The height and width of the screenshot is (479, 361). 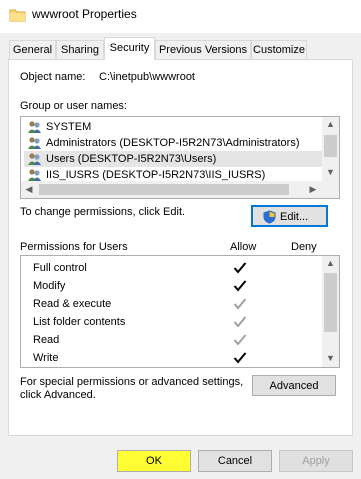 What do you see at coordinates (32, 49) in the screenshot?
I see `tab-general: General` at bounding box center [32, 49].